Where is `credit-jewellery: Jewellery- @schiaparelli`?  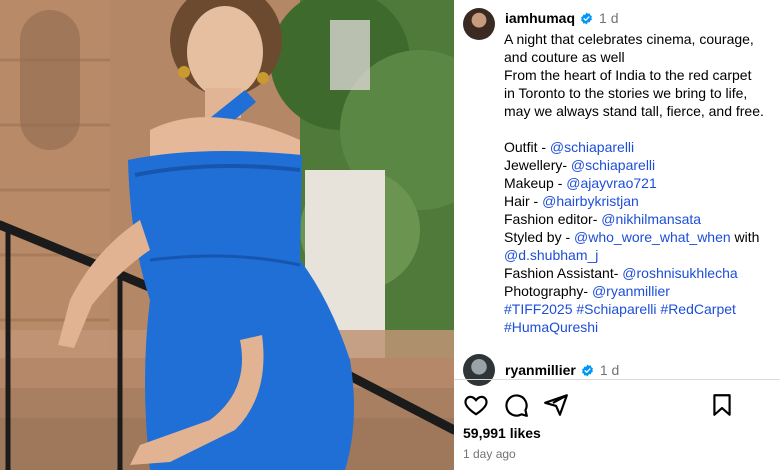
credit-jewellery: Jewellery- @schiaparelli is located at coordinates (580, 165).